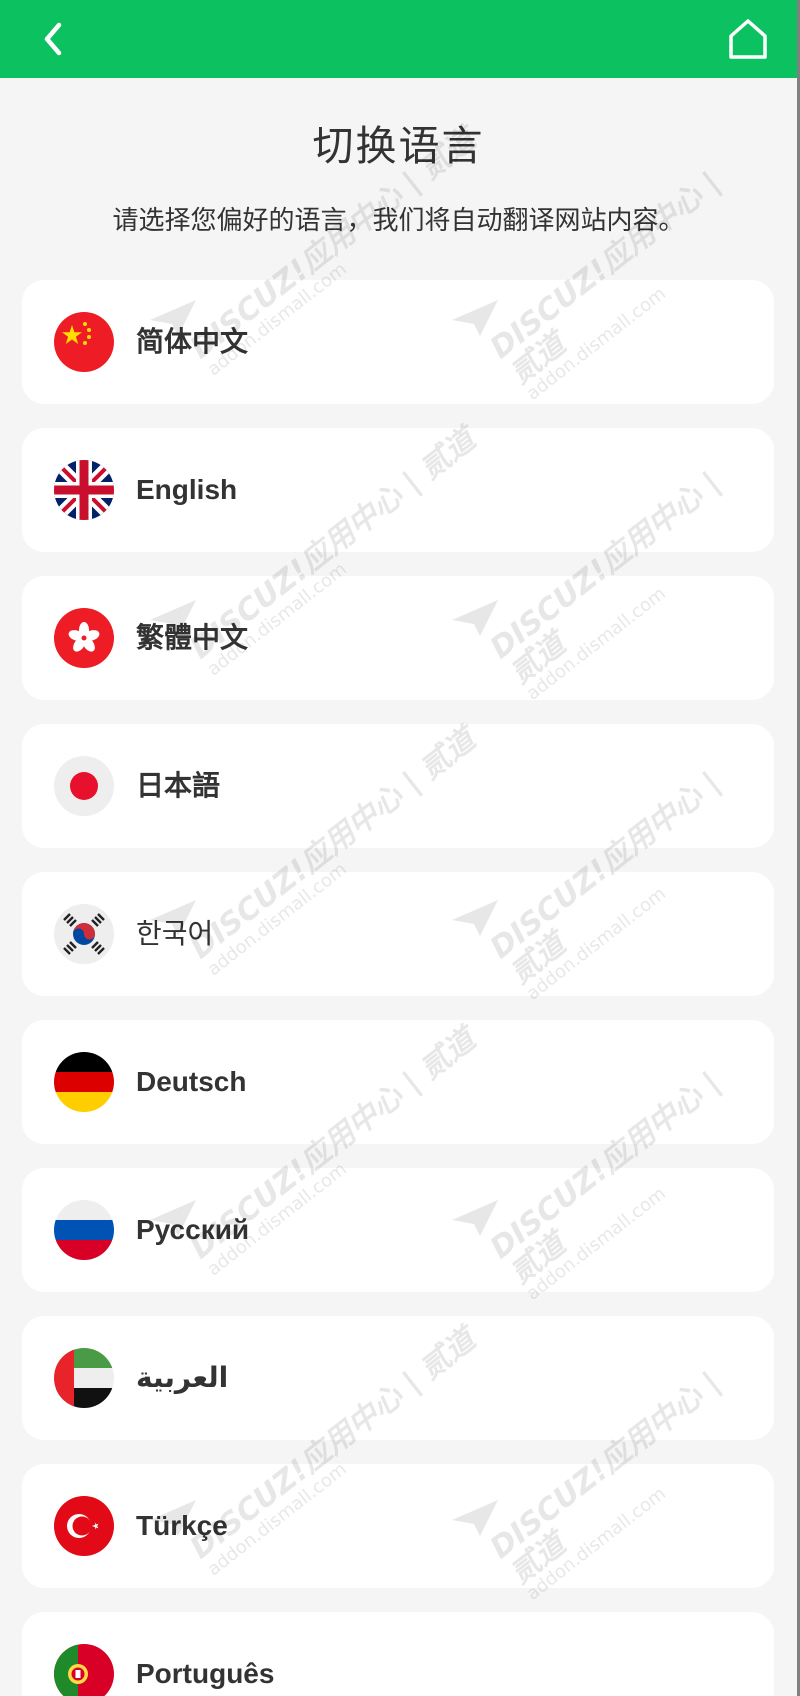  I want to click on uae-flag-icon, so click(84, 1378).